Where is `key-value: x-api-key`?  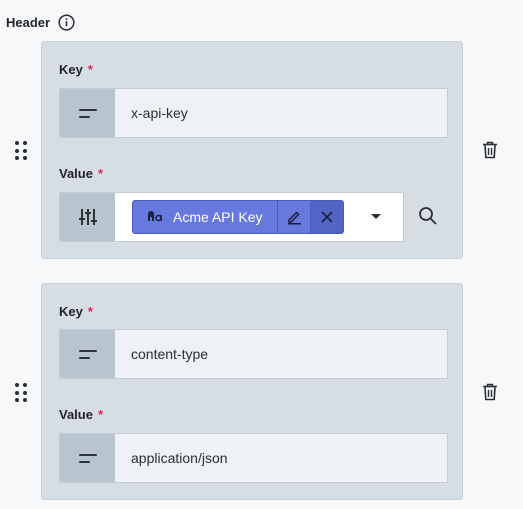 key-value: x-api-key is located at coordinates (159, 113).